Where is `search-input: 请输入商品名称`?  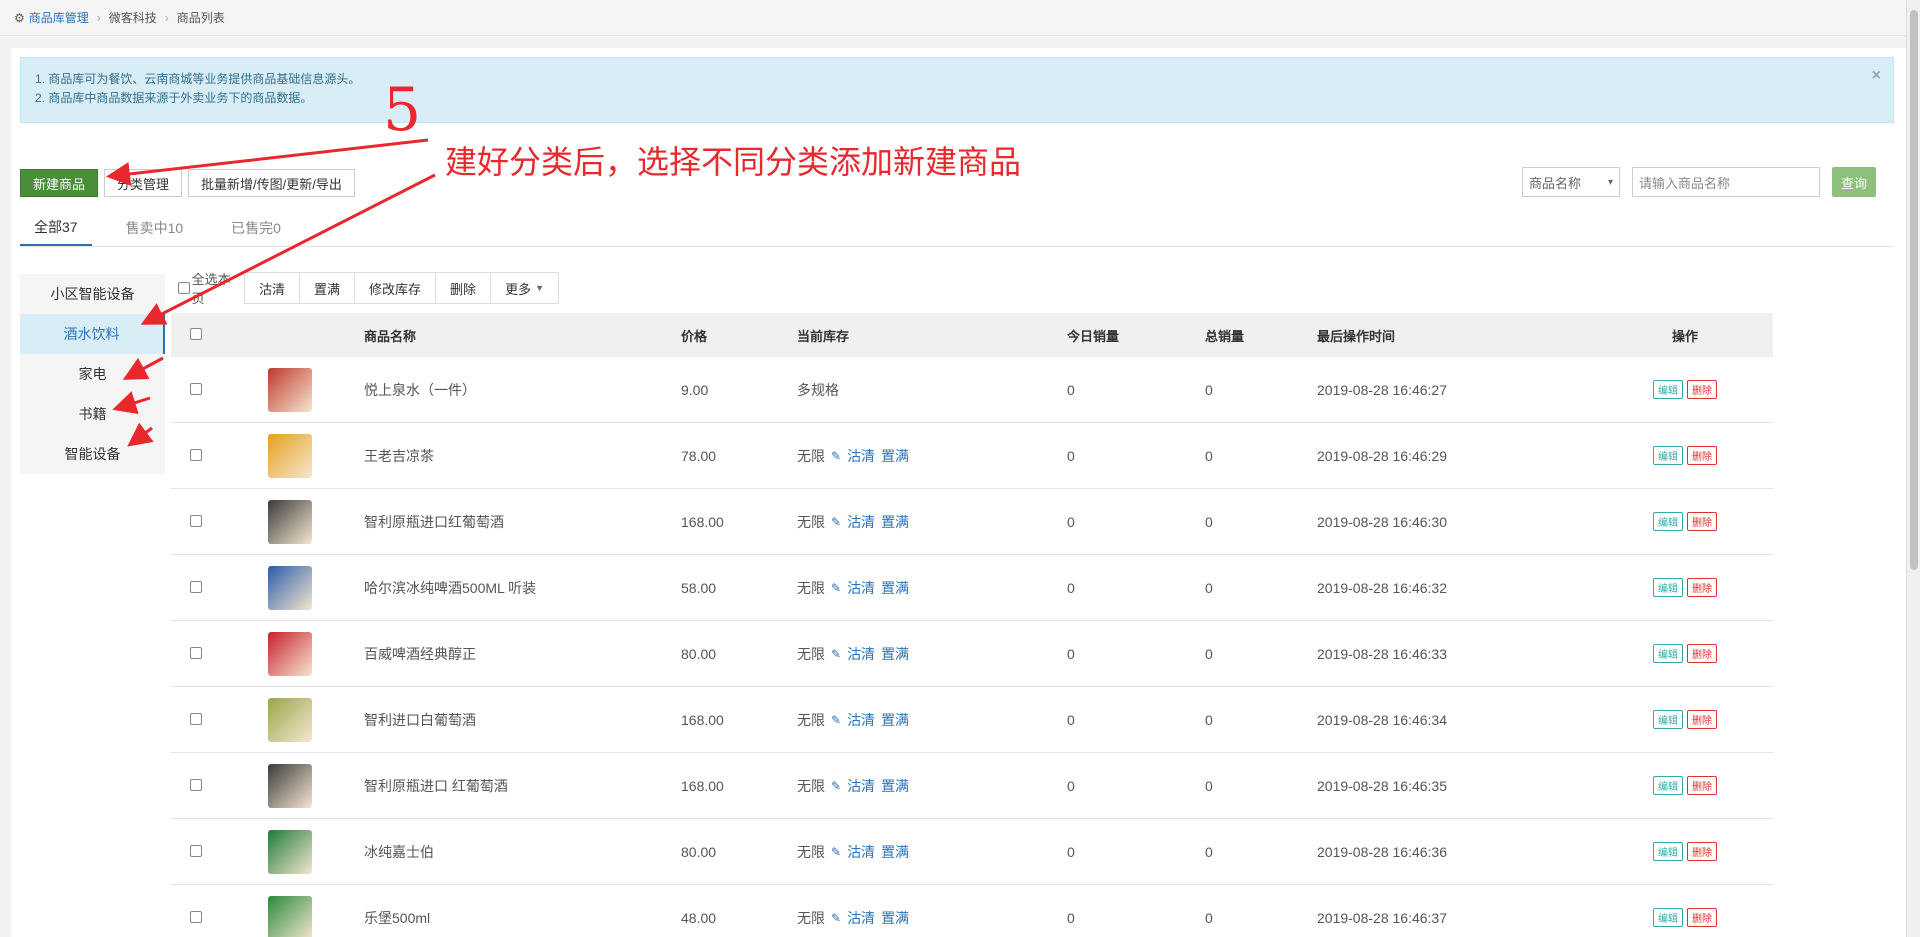 search-input: 请输入商品名称 is located at coordinates (1726, 182).